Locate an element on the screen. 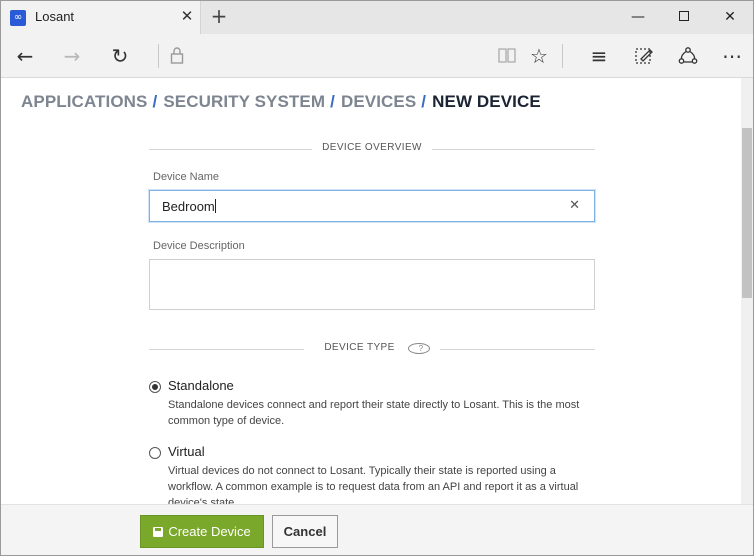 The width and height of the screenshot is (754, 556). device-type-header: DEVICE TYPE? is located at coordinates (372, 349).